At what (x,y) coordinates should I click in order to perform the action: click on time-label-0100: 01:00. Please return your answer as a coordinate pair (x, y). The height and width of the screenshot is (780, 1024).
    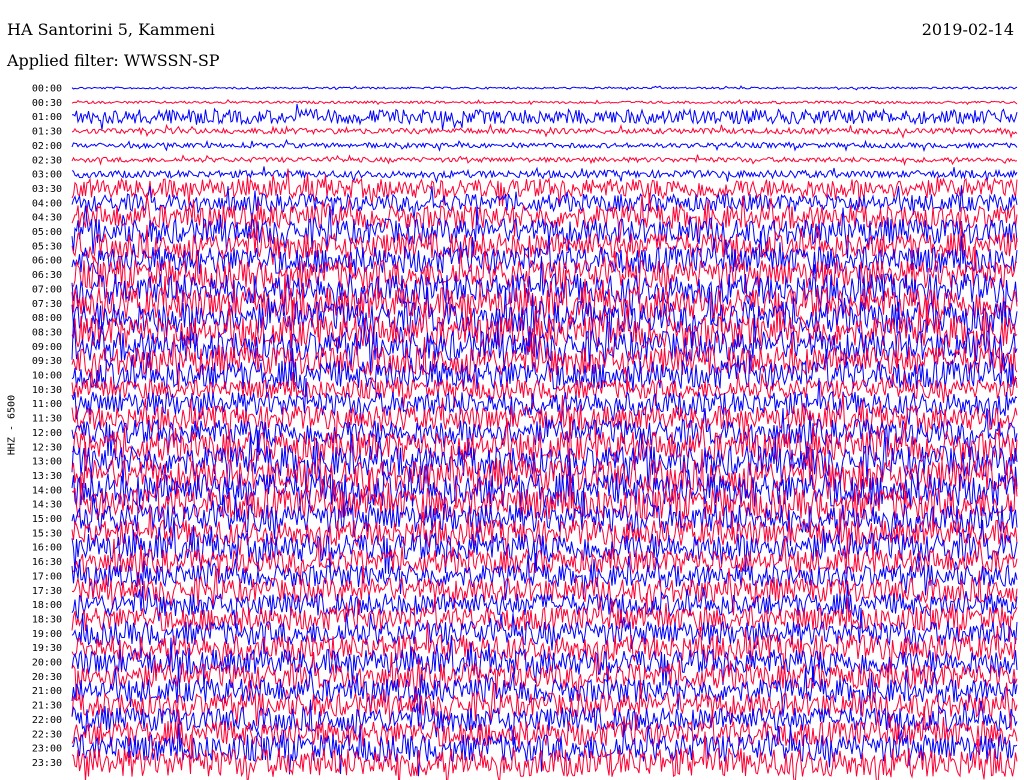
    Looking at the image, I should click on (47, 117).